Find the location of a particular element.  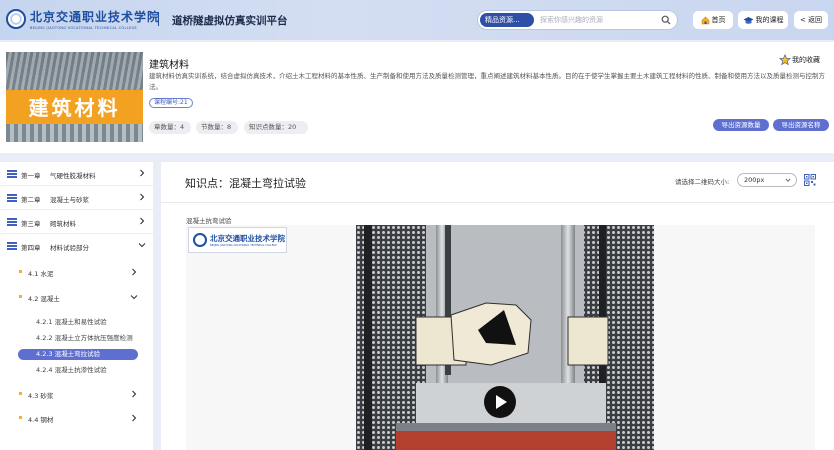

section-label: 4.1 水泥 is located at coordinates (41, 274).